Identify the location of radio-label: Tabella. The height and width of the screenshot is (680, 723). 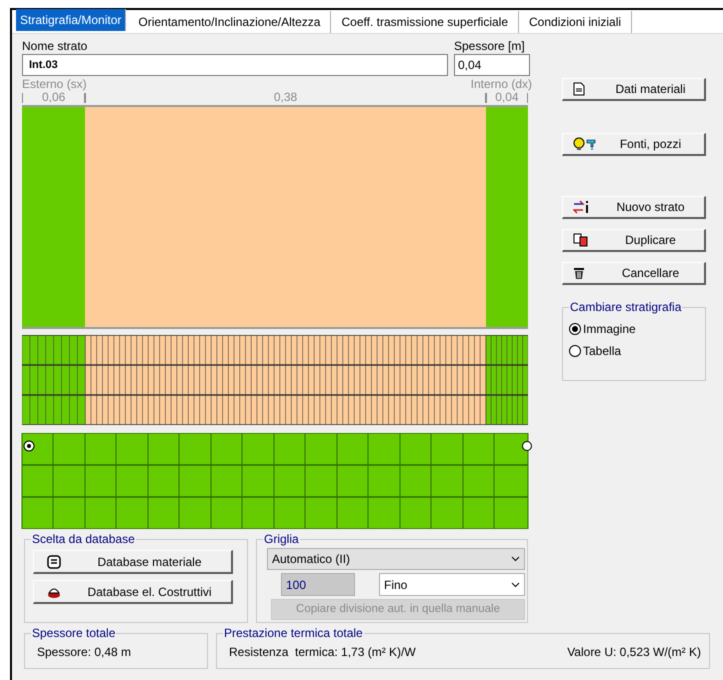
(602, 351).